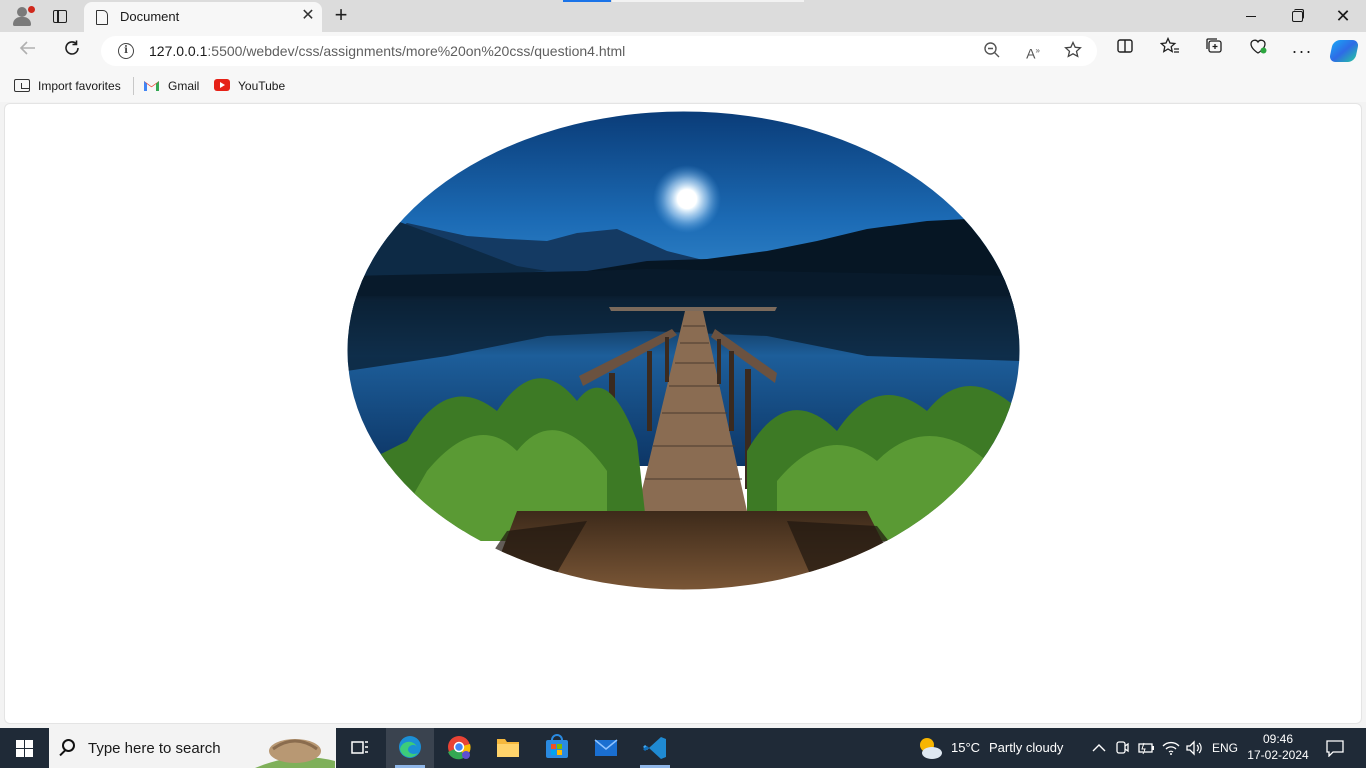 The height and width of the screenshot is (768, 1366). Describe the element at coordinates (708, 1) in the screenshot. I see `tab-strip-highlight` at that location.